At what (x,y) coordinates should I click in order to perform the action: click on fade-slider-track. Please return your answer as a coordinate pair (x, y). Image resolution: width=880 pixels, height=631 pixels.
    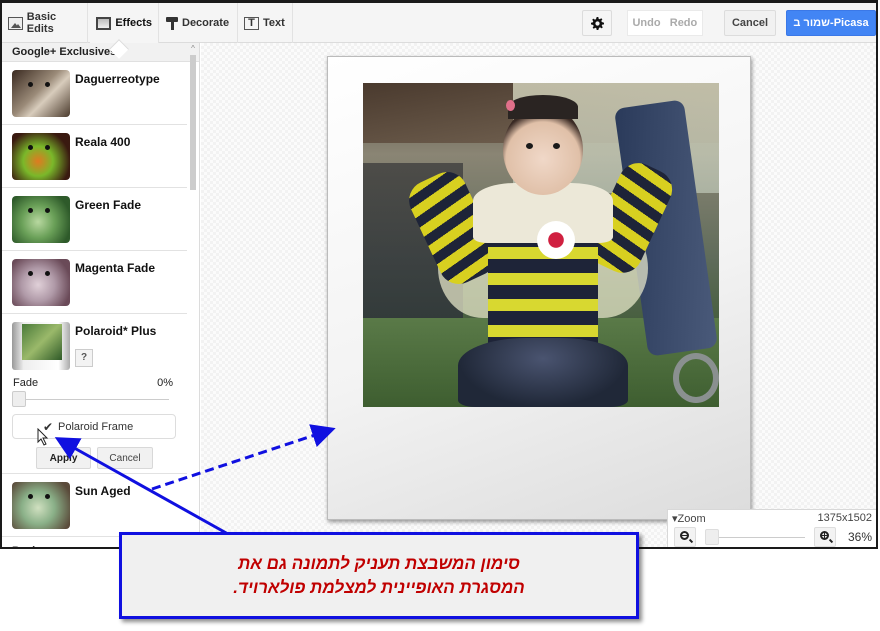
    Looking at the image, I should click on (91, 399).